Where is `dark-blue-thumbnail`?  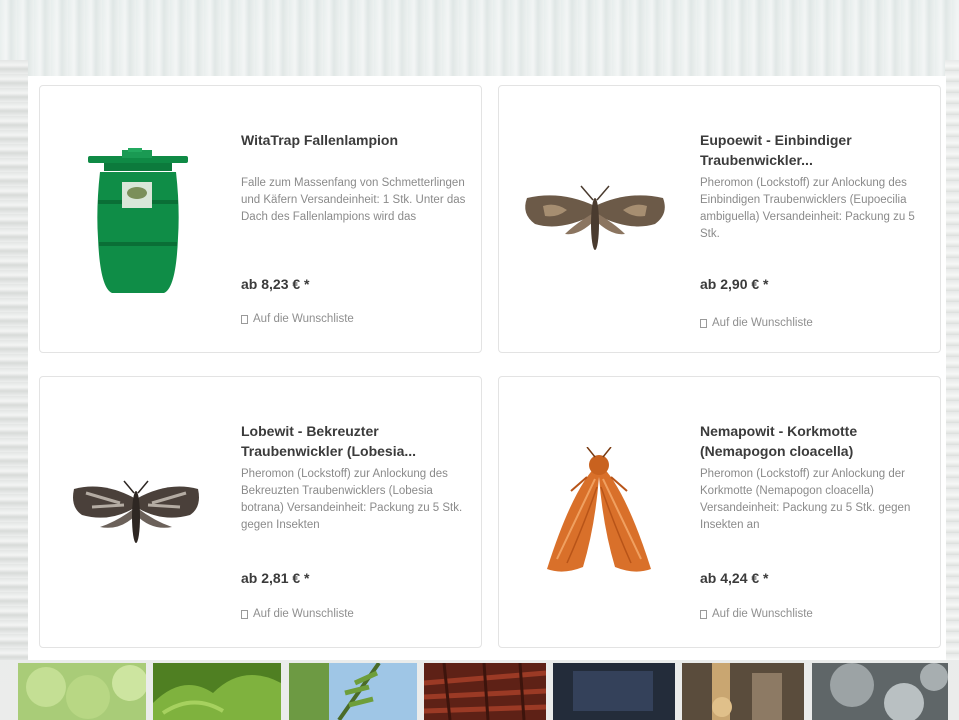 dark-blue-thumbnail is located at coordinates (614, 691).